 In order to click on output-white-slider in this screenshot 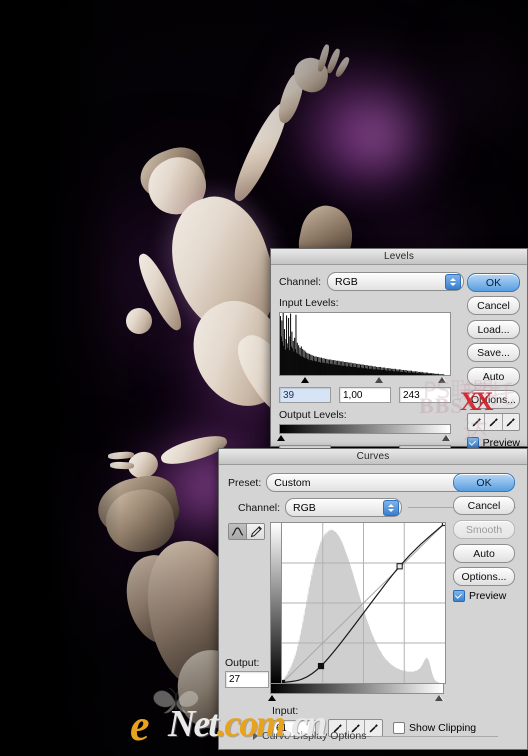, I will do `click(446, 437)`.